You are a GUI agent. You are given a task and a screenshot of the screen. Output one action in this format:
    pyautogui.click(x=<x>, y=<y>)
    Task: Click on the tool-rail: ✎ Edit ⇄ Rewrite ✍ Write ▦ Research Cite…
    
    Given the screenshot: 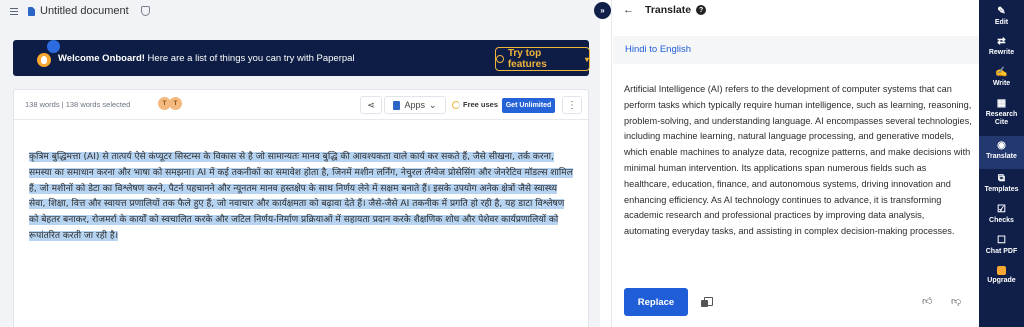 What is the action you would take?
    pyautogui.click(x=1001, y=163)
    